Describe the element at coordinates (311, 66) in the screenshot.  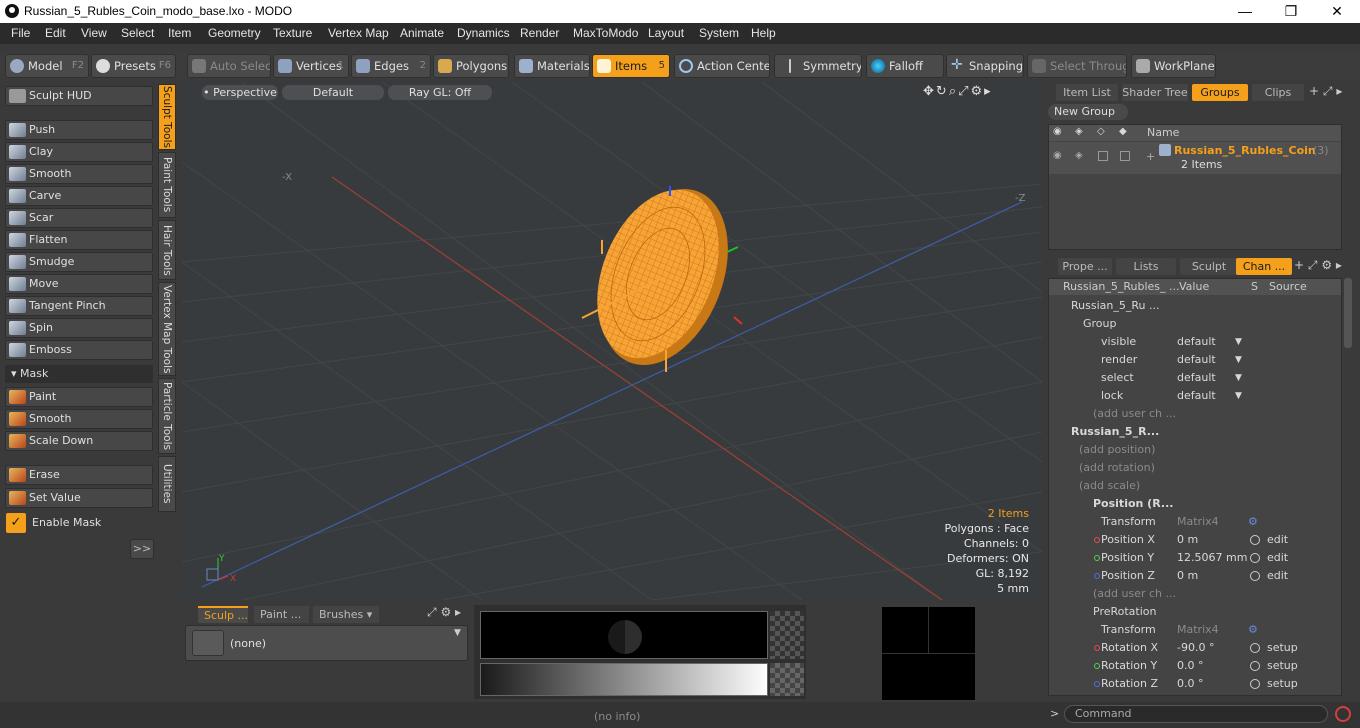
I see `vertices-button: Vertices 1` at that location.